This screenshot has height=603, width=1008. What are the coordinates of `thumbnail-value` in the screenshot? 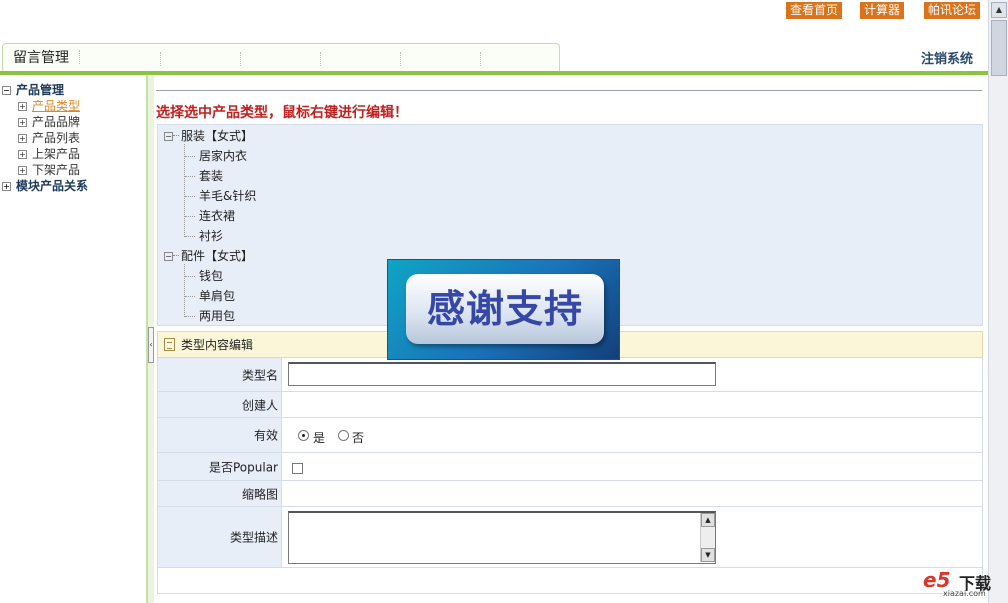 It's located at (632, 493).